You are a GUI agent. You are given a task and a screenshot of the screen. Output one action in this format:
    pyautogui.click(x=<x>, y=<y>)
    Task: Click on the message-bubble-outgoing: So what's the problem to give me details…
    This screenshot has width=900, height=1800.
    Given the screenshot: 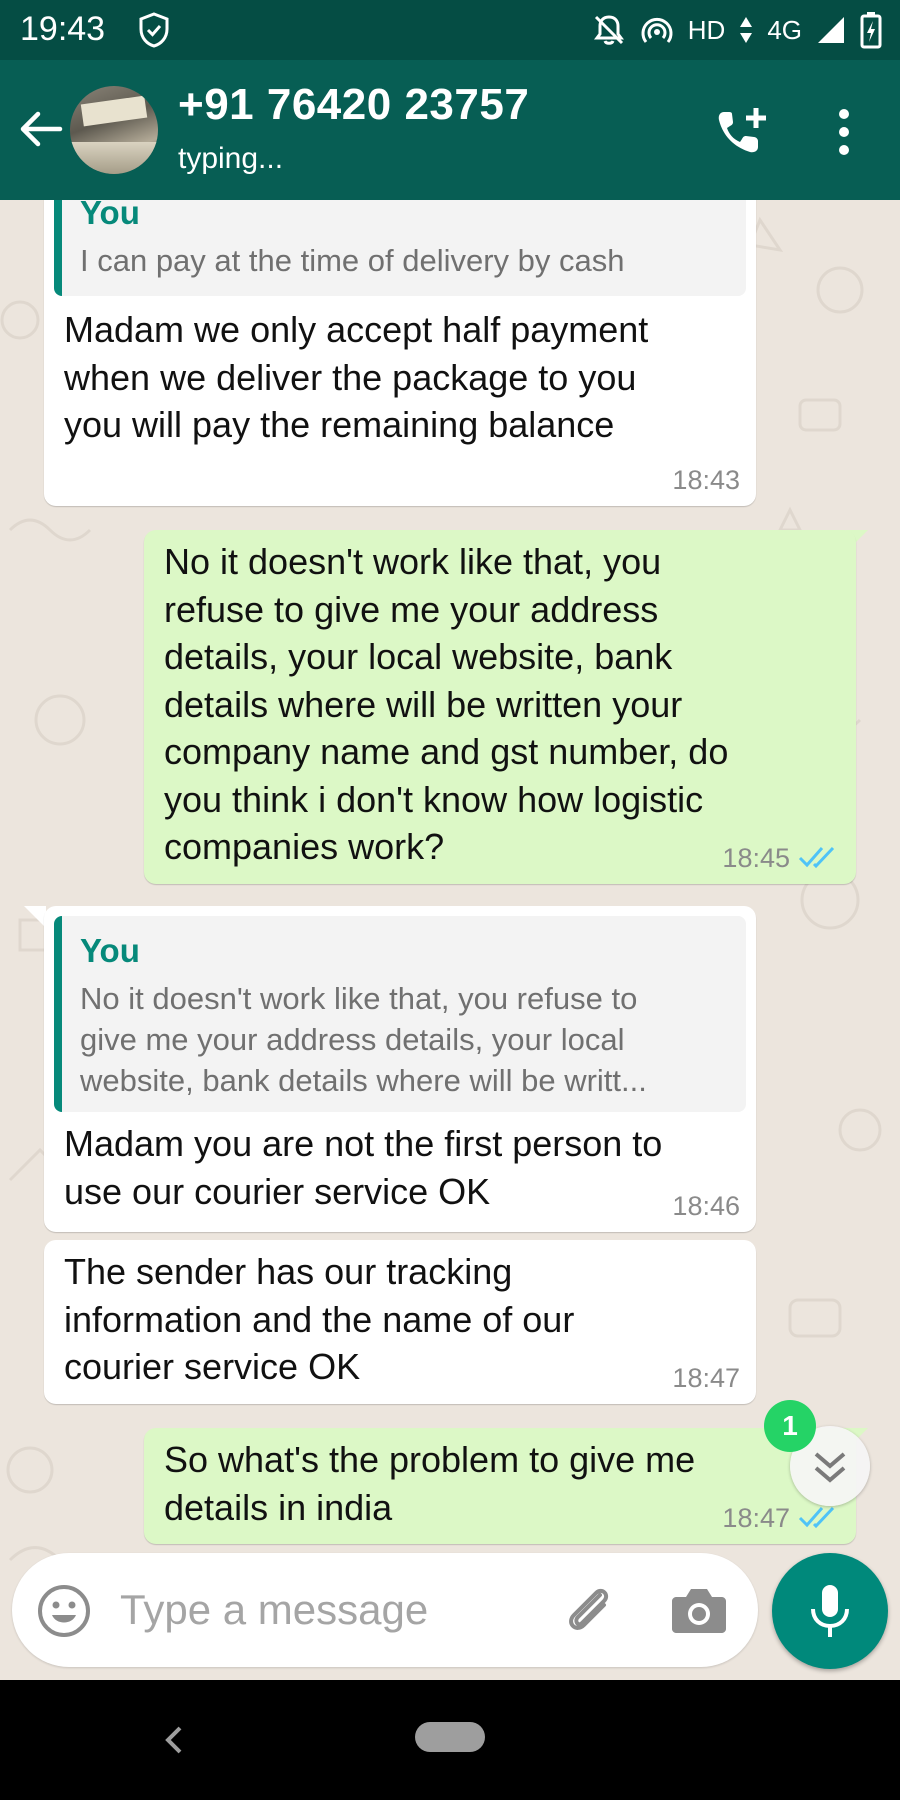 What is the action you would take?
    pyautogui.click(x=500, y=1486)
    